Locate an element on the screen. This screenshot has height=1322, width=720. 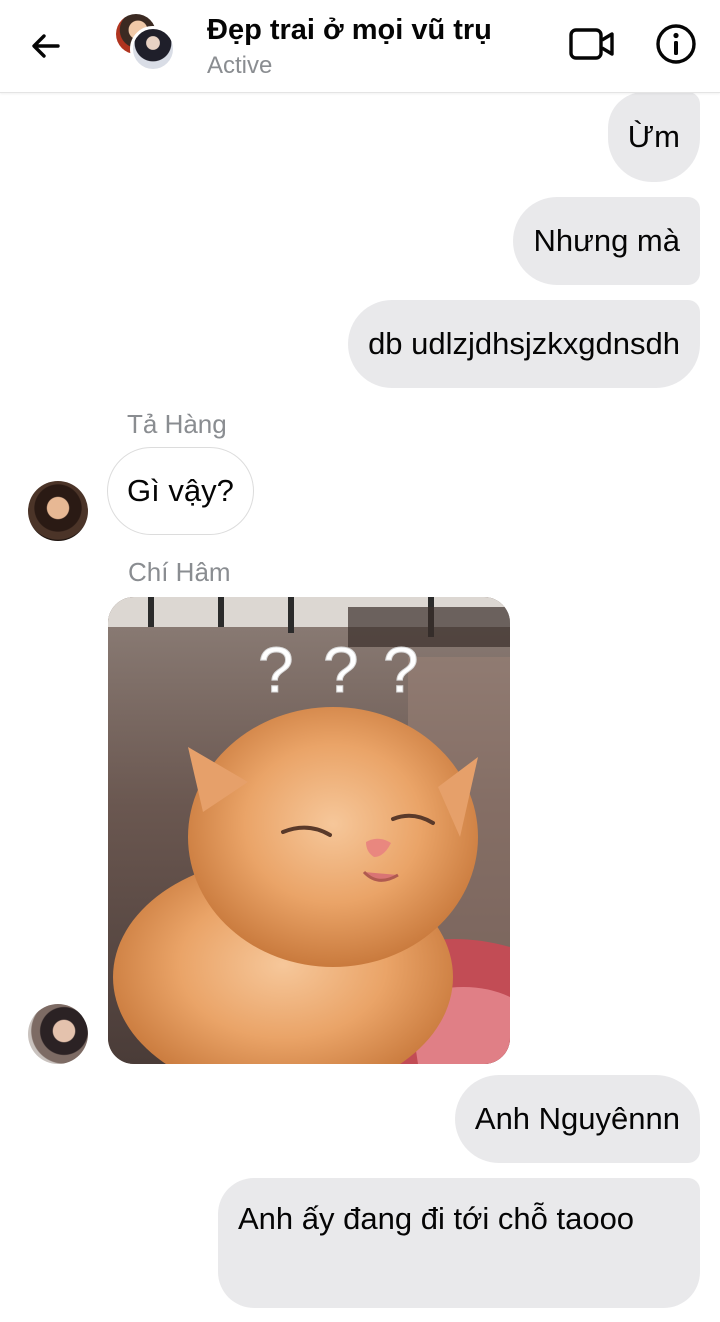
arrow-left-icon is located at coordinates (46, 46).